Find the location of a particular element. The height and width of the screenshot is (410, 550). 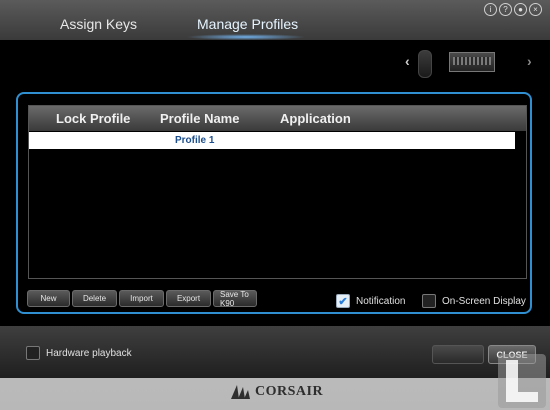

keyboard-device-icon is located at coordinates (472, 62).